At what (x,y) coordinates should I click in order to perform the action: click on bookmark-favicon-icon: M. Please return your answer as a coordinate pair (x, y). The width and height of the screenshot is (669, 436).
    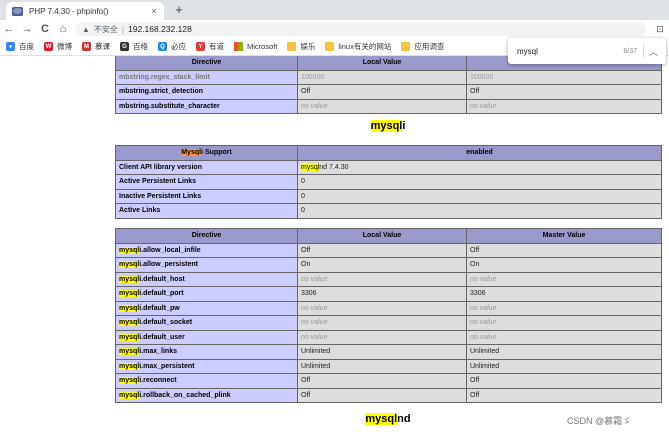
    Looking at the image, I should click on (86, 46).